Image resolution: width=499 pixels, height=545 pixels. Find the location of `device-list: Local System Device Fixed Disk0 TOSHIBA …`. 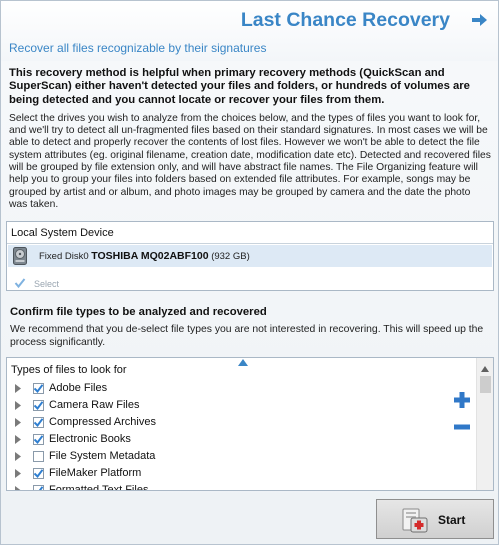

device-list: Local System Device Fixed Disk0 TOSHIBA … is located at coordinates (250, 256).